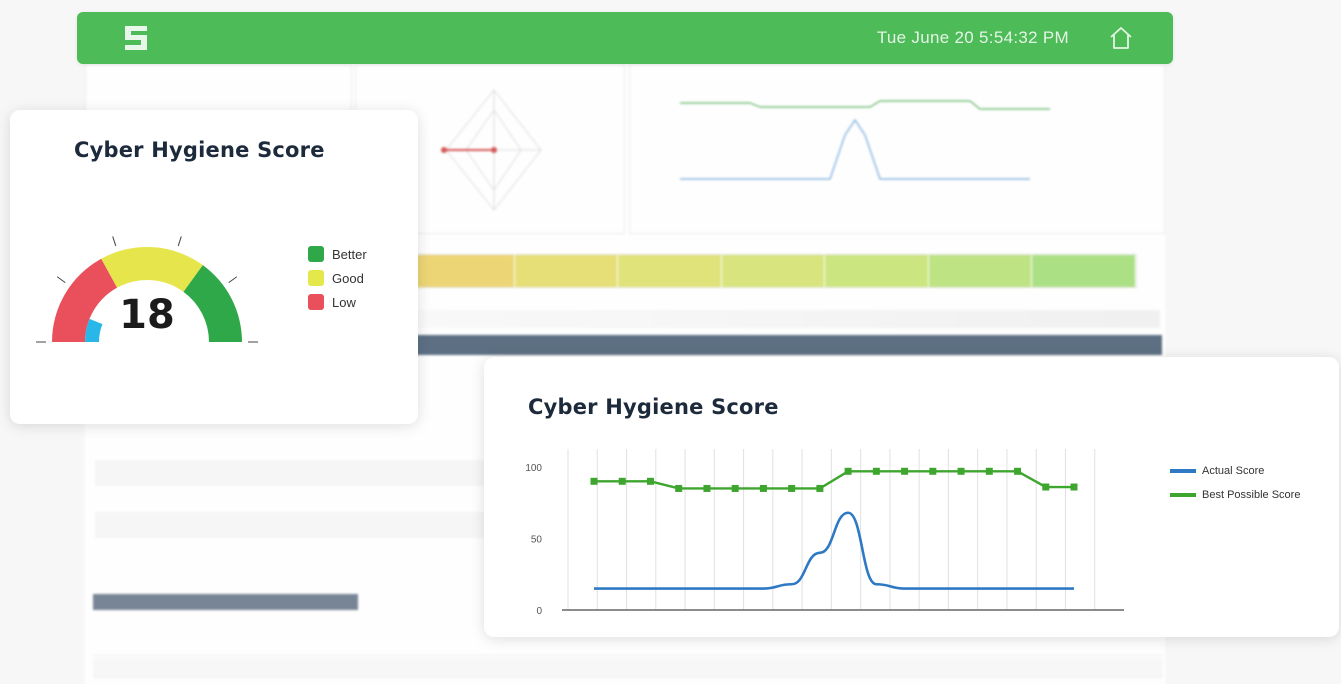 This screenshot has height=684, width=1341. Describe the element at coordinates (539, 611) in the screenshot. I see `y-tick-label: 0` at that location.